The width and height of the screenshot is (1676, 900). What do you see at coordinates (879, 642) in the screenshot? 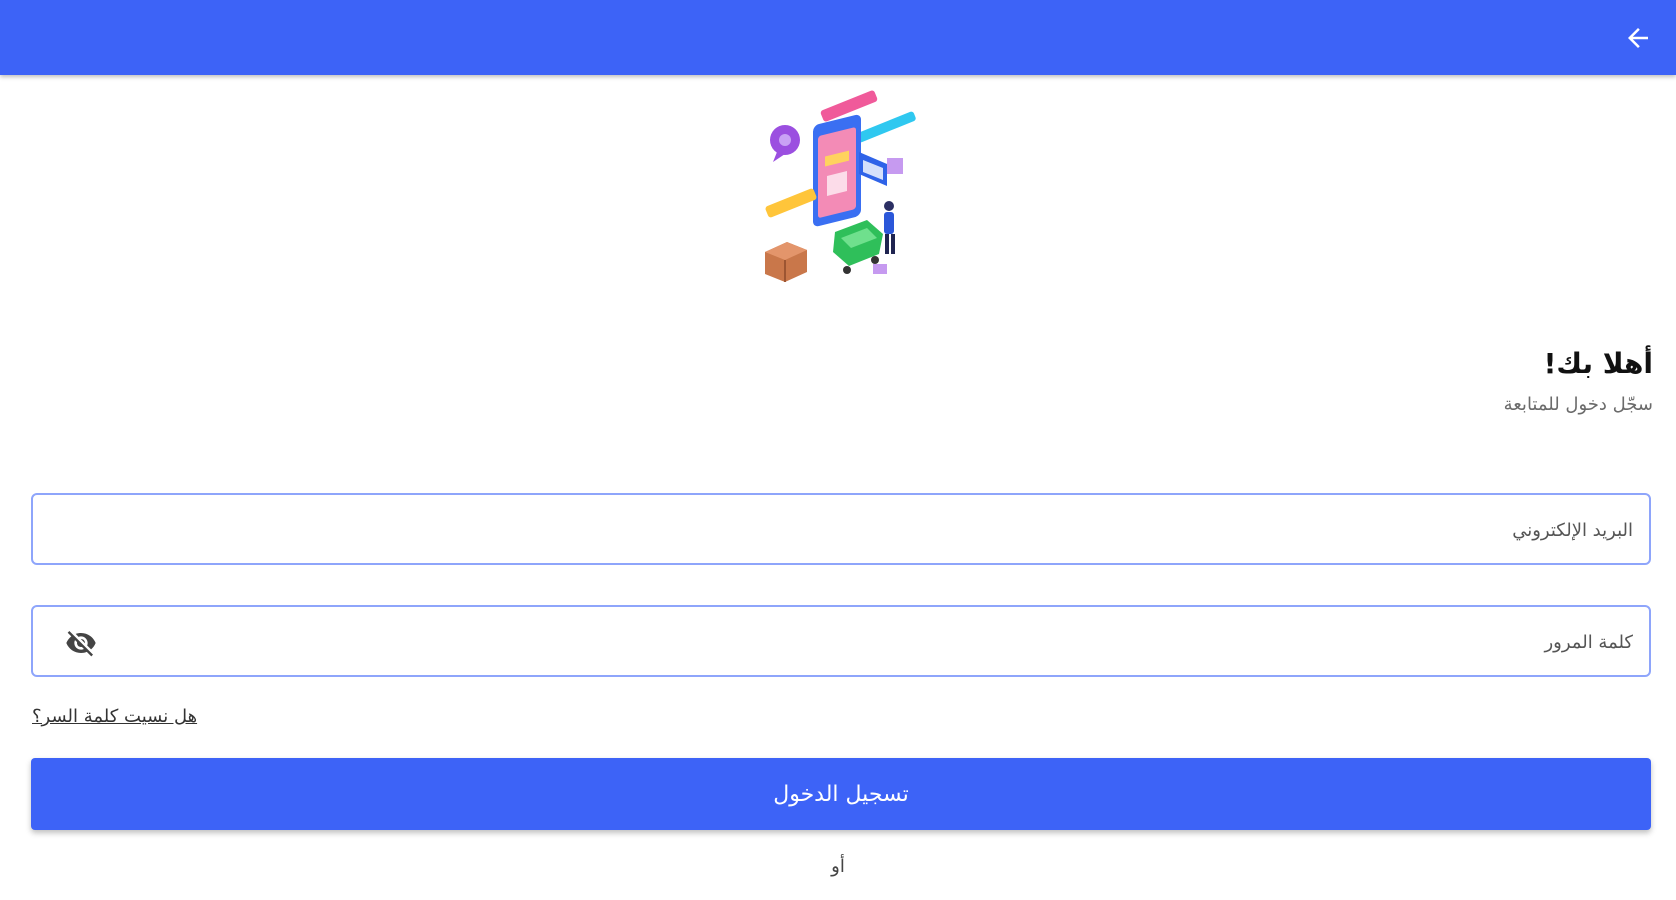
I see `password-input` at bounding box center [879, 642].